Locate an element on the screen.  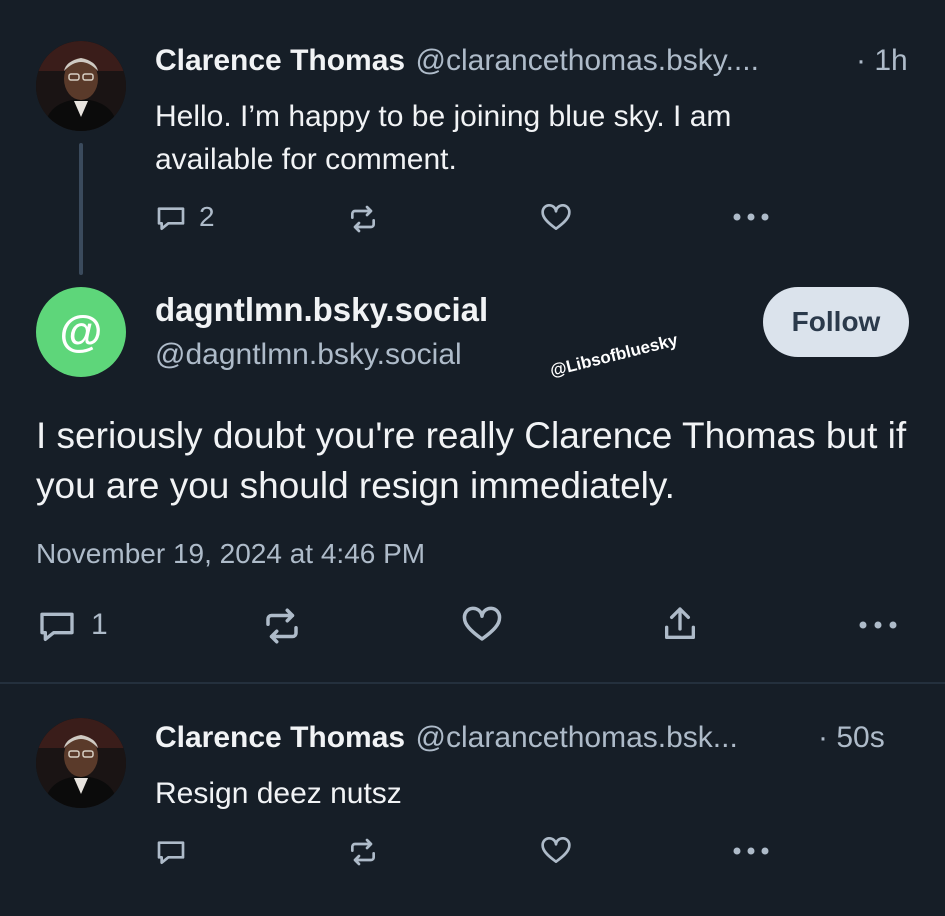
post-time: · 50s is located at coordinates (851, 737).